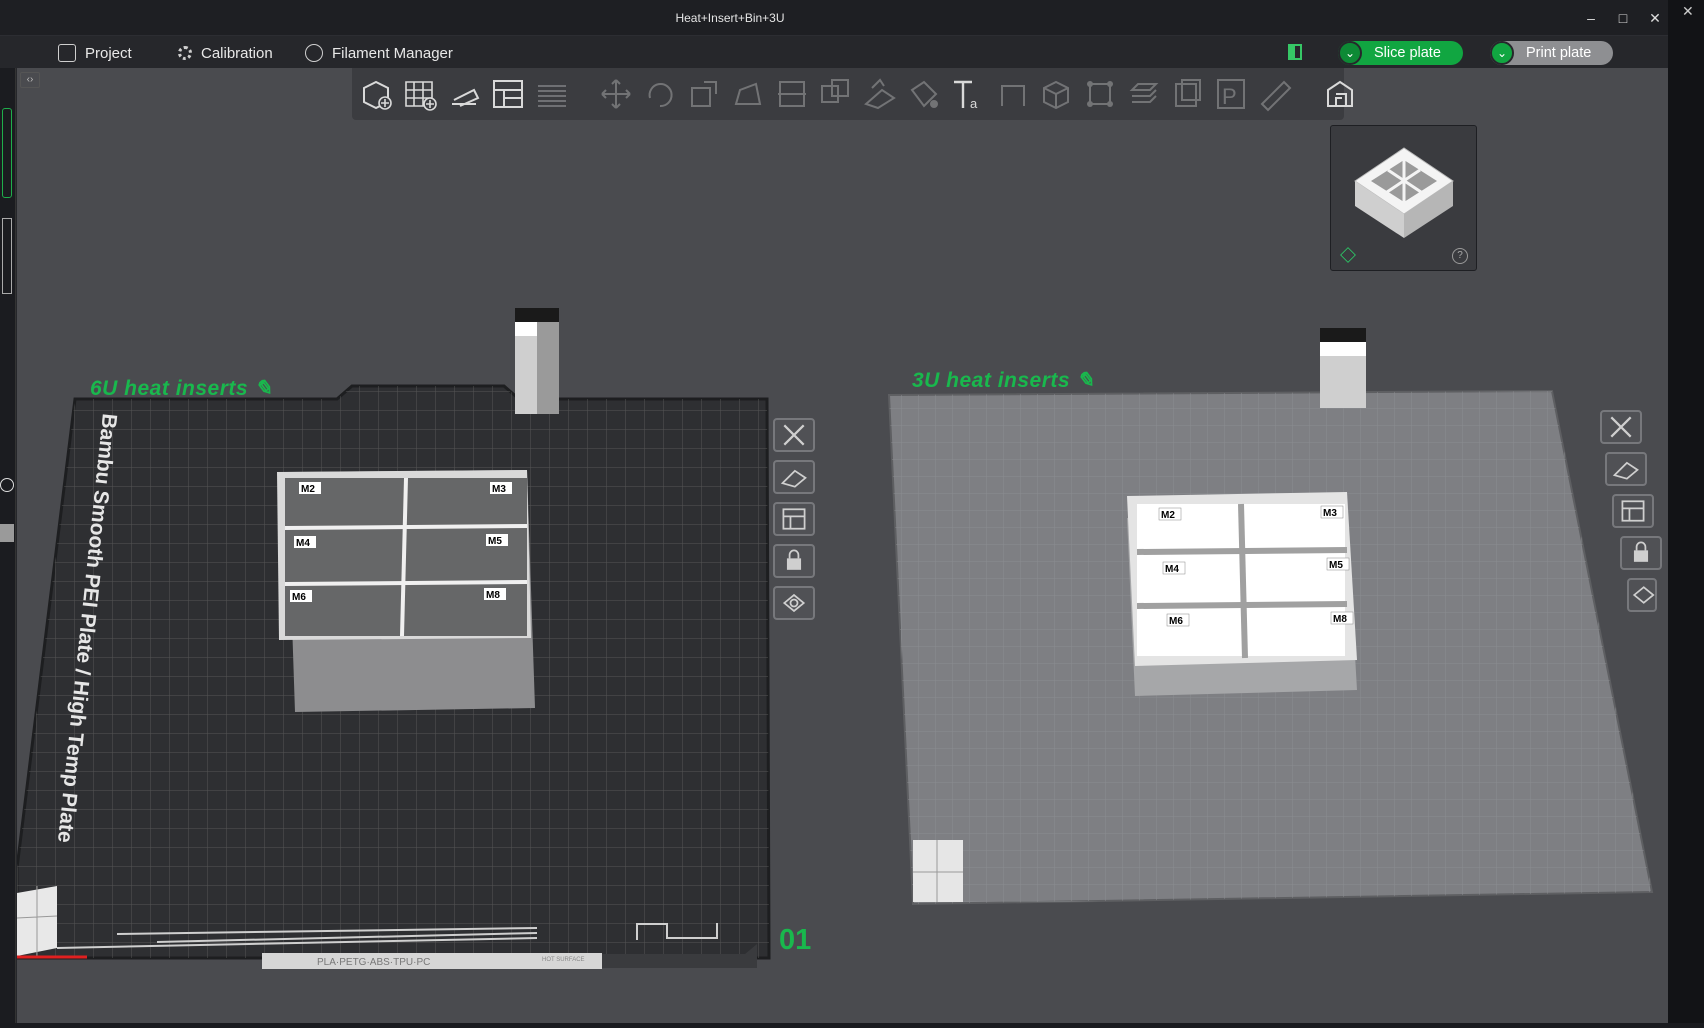 This screenshot has height=1028, width=1704. I want to click on title-bar: Heat+Insert+Bin+3U – □ ✕, so click(834, 18).